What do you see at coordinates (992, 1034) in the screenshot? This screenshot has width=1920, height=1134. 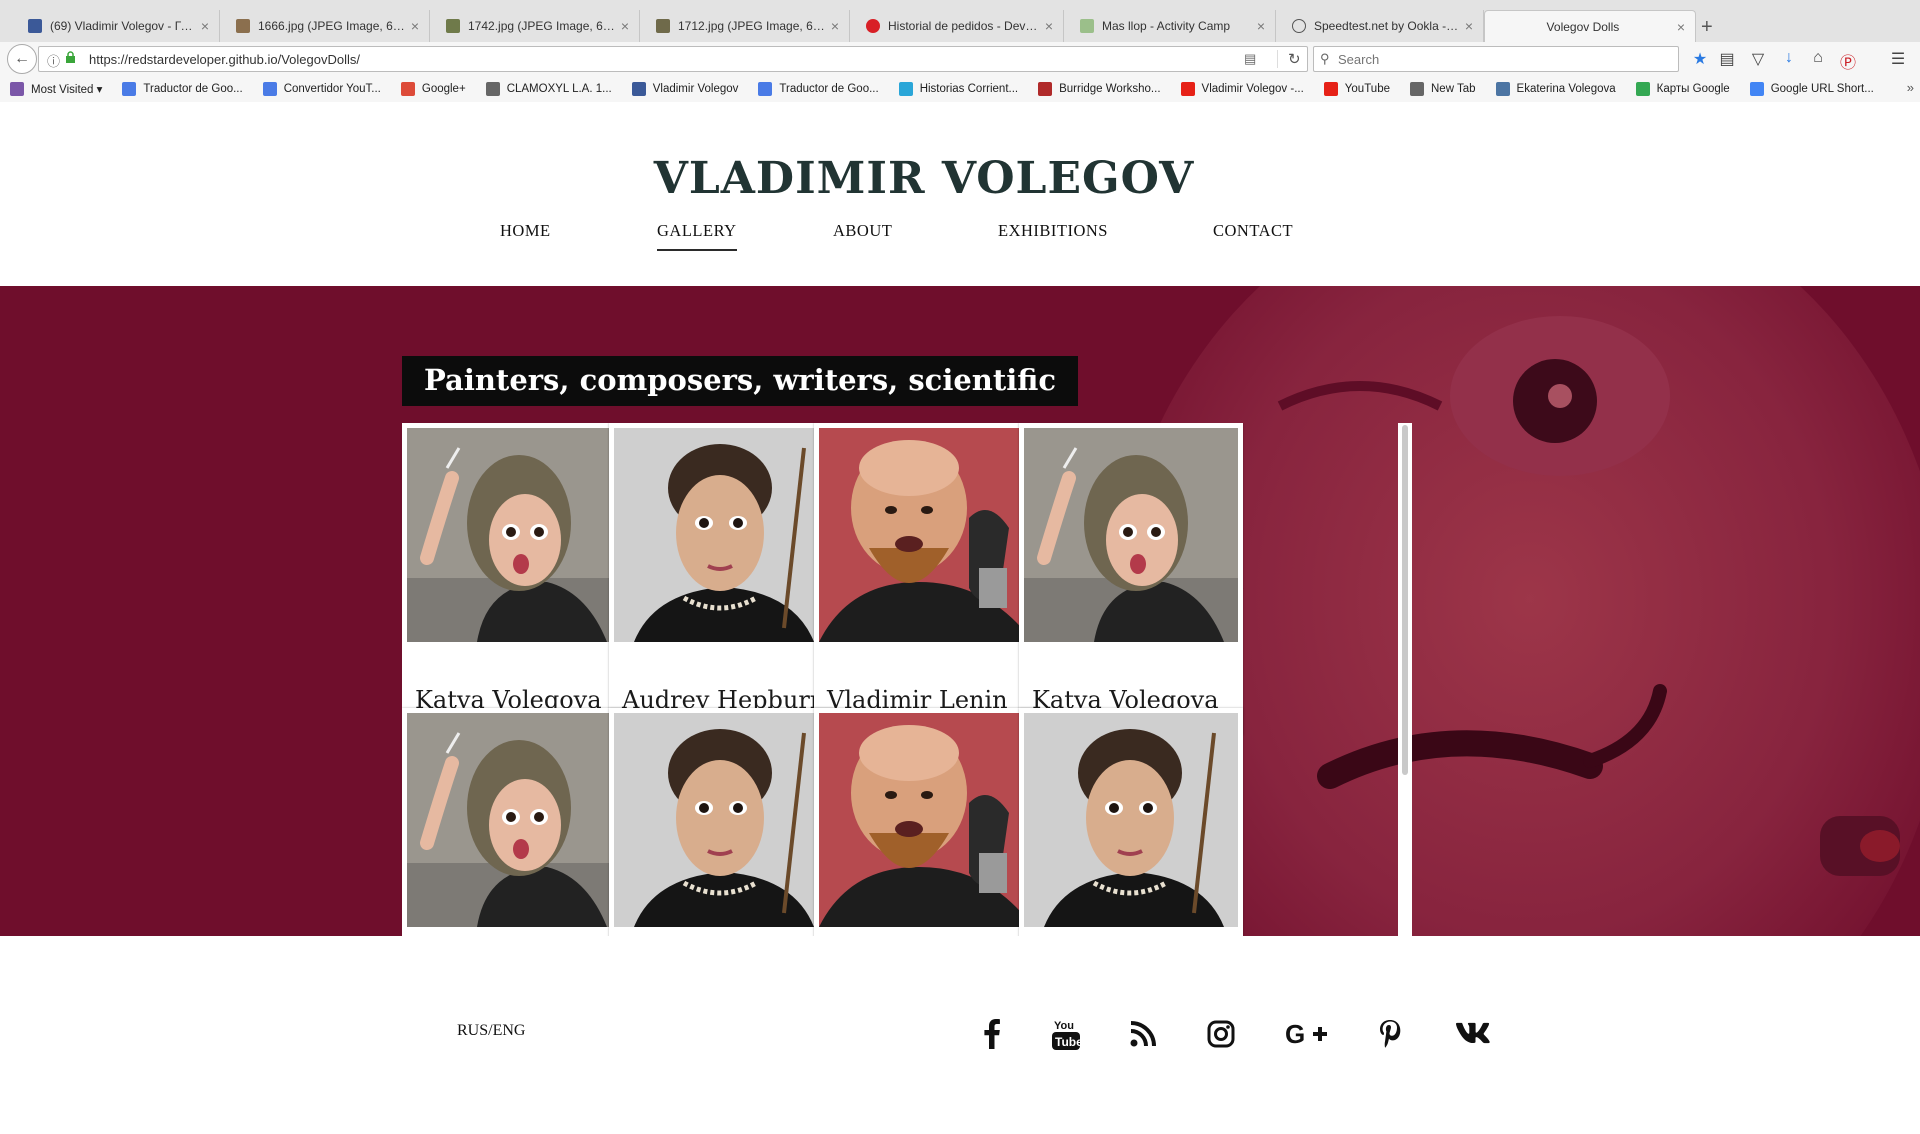 I see `facebook-icon` at bounding box center [992, 1034].